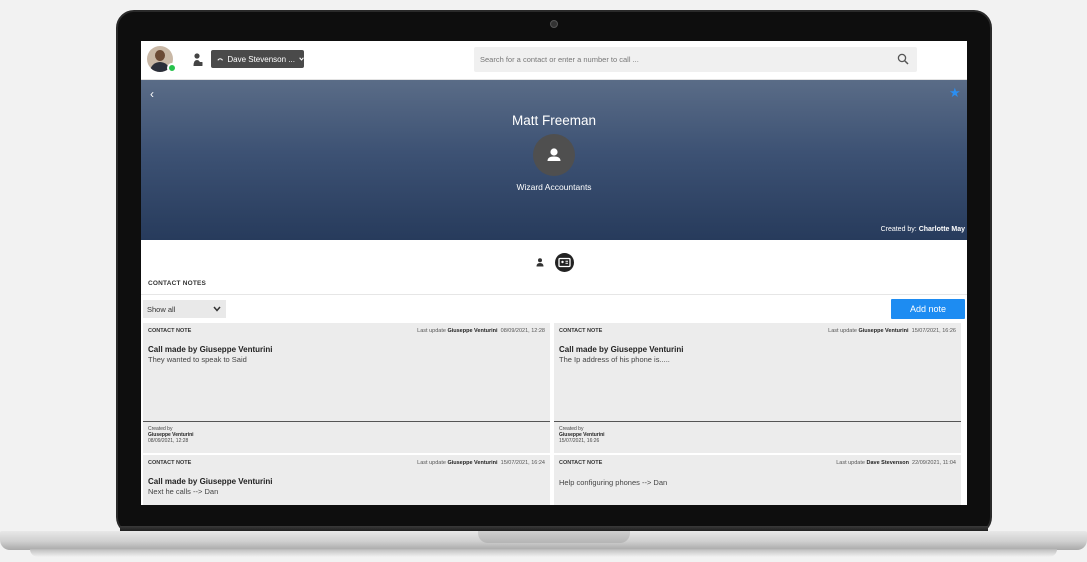 The image size is (1087, 562). Describe the element at coordinates (183, 491) in the screenshot. I see `note-body: Next he calls --> Dan` at that location.